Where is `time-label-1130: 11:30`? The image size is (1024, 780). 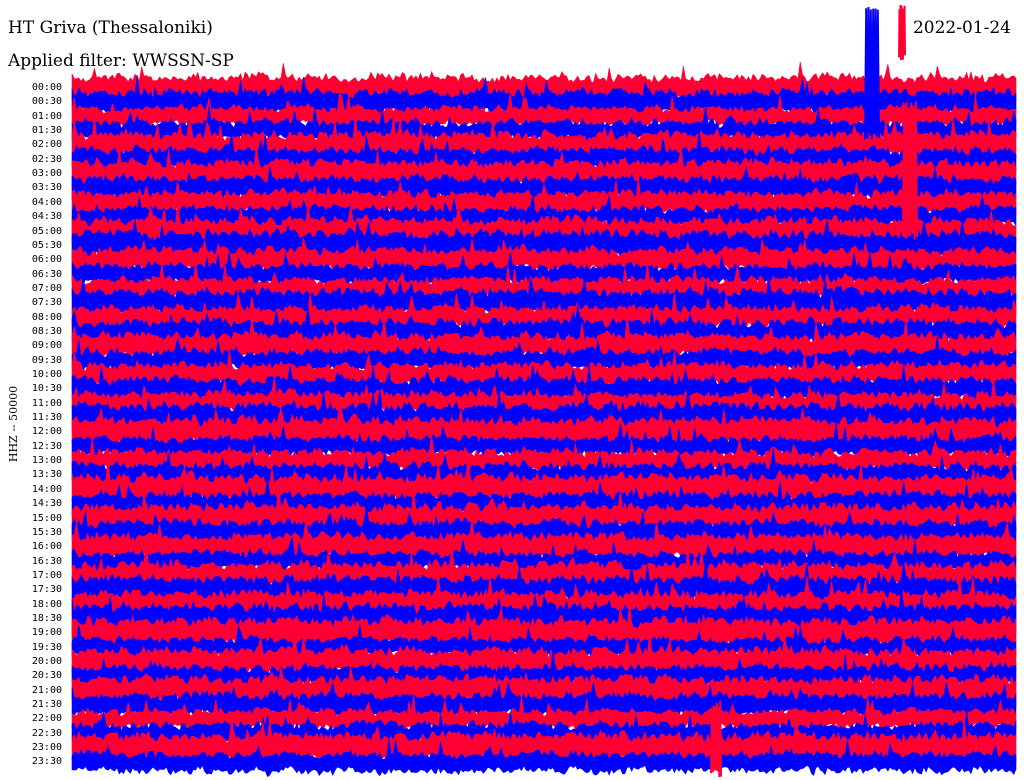 time-label-1130: 11:30 is located at coordinates (46, 418).